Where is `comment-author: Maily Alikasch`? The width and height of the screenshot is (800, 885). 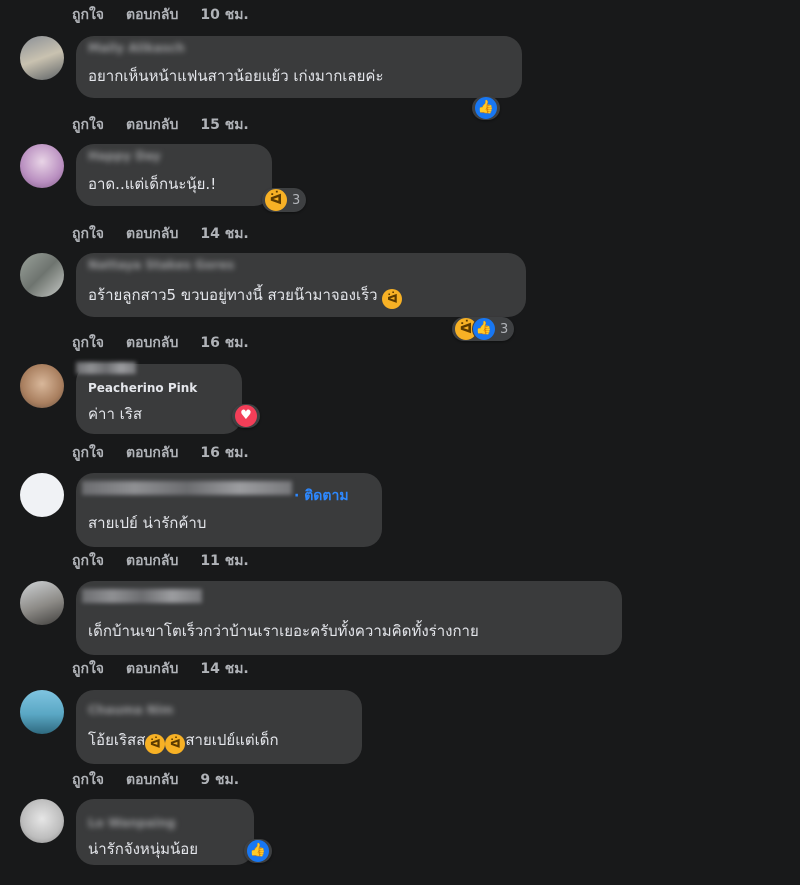
comment-author: Maily Alikasch is located at coordinates (136, 48).